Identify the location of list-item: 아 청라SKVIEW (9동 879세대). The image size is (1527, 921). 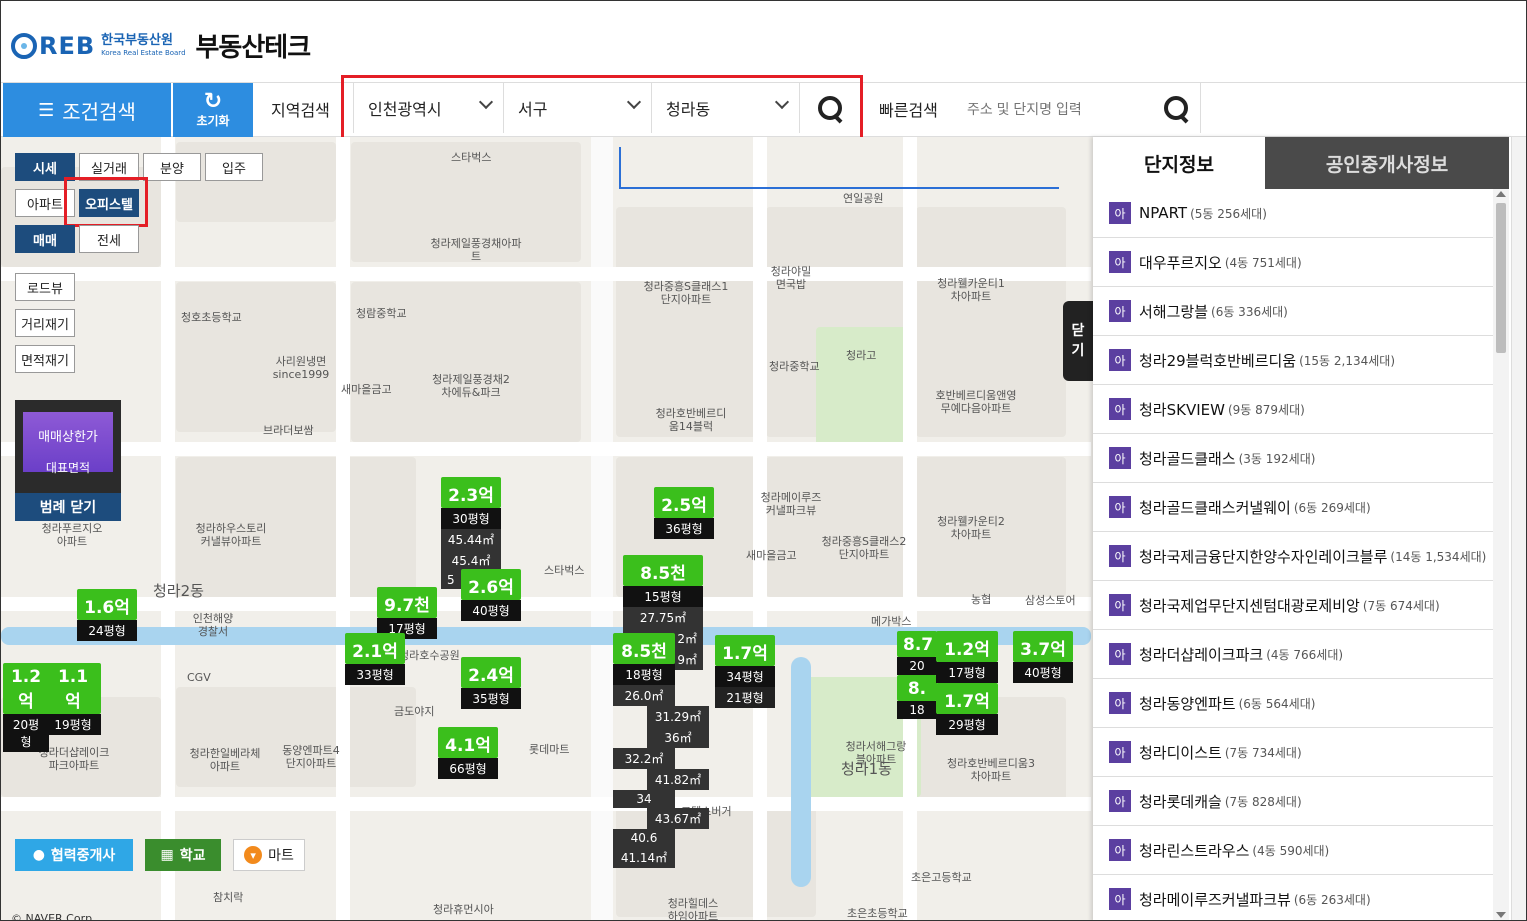
(1293, 409).